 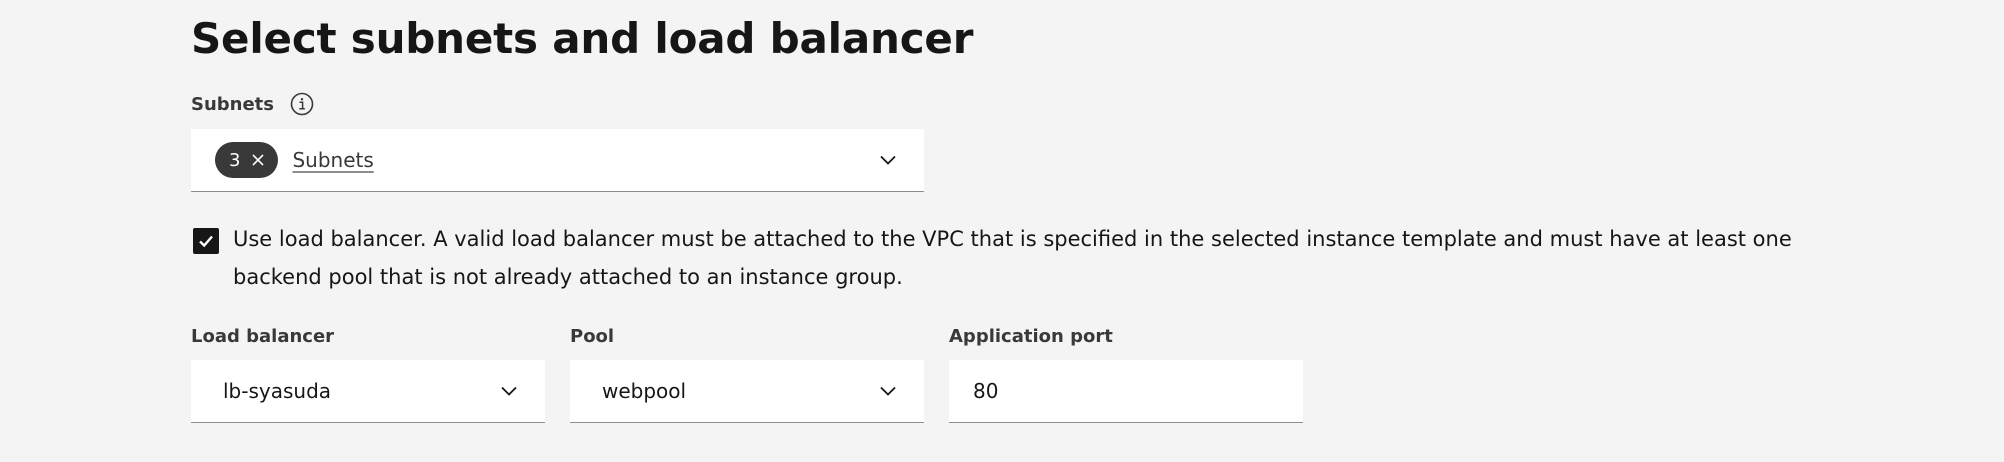 What do you see at coordinates (247, 160) in the screenshot?
I see `selected-count-tag: 3` at bounding box center [247, 160].